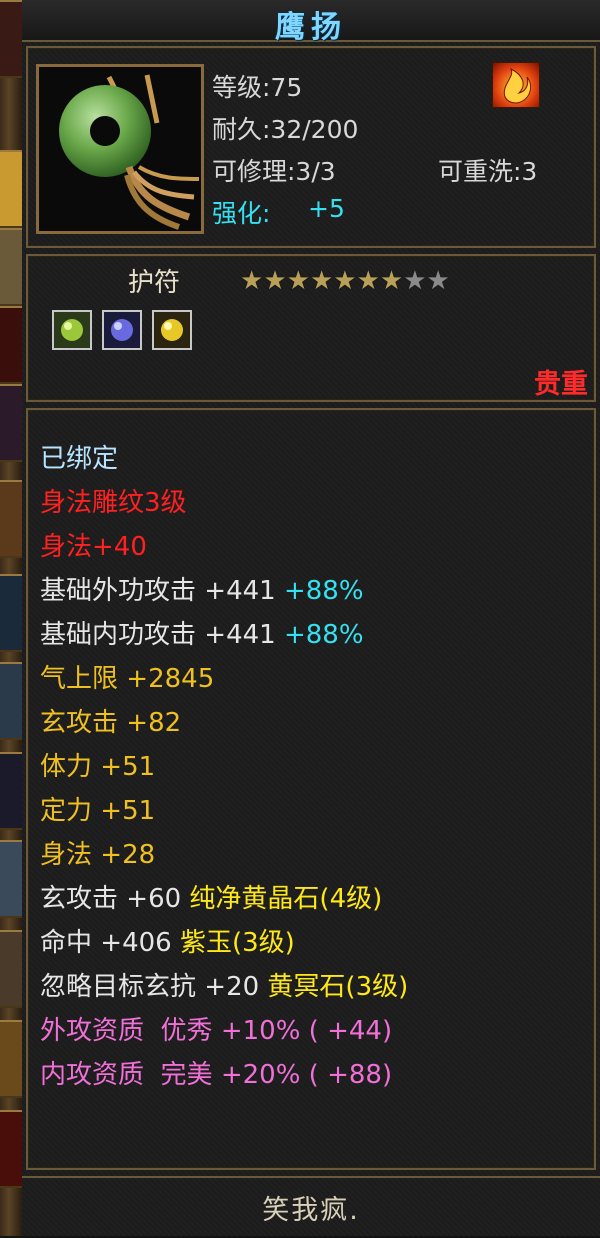  What do you see at coordinates (111, 723) in the screenshot?
I see `attribute-line: 玄攻击 +82` at bounding box center [111, 723].